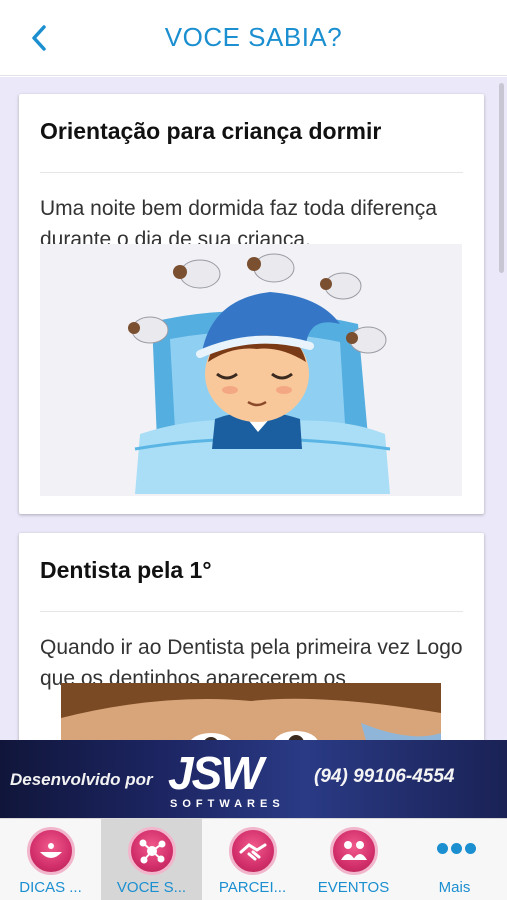  I want to click on logo-subtitle: SOFTWARES, so click(227, 804).